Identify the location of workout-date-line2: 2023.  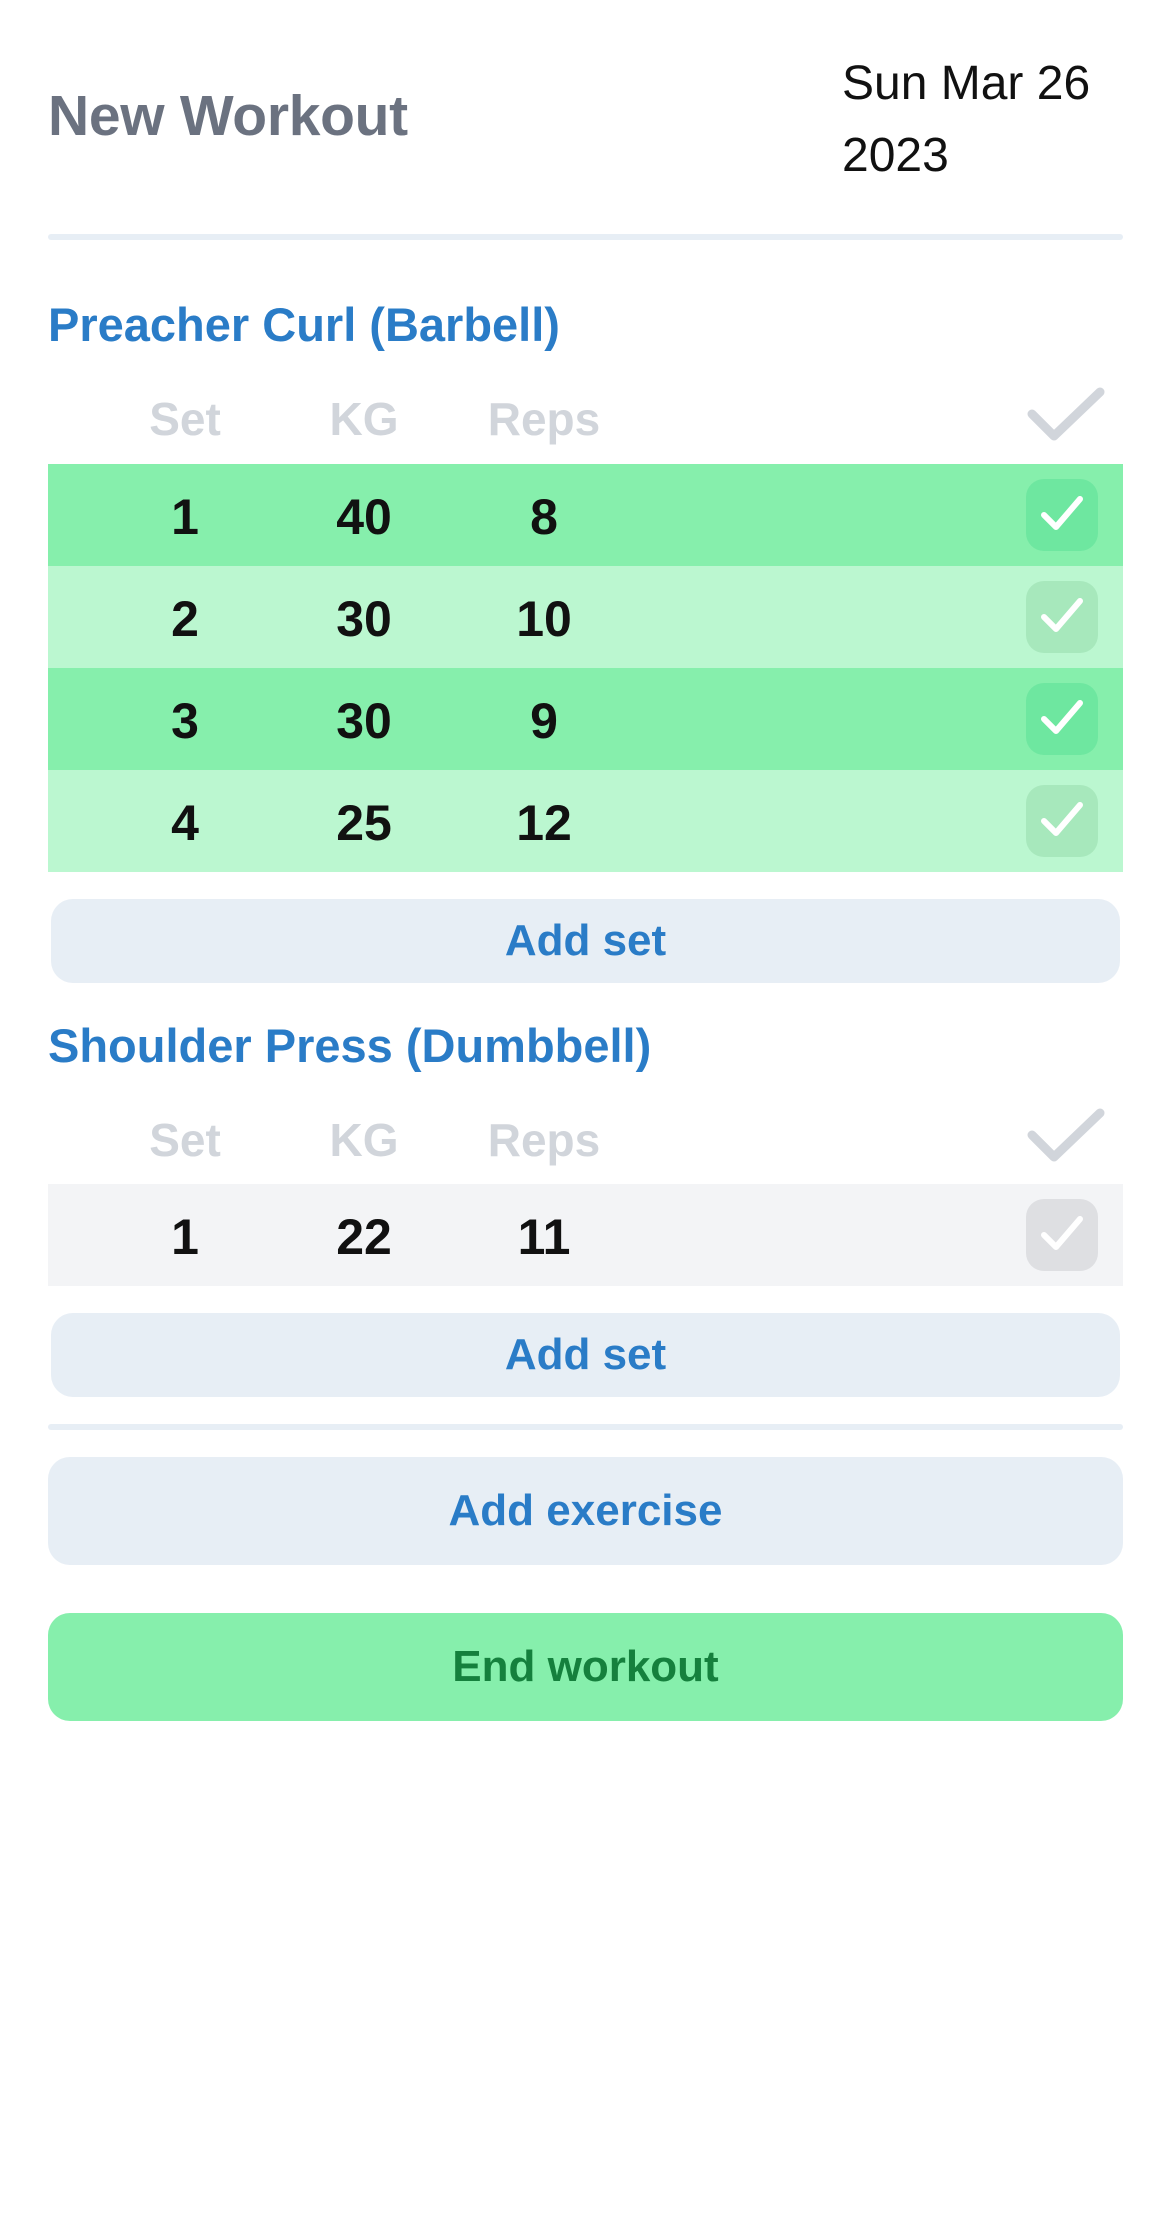
(895, 155).